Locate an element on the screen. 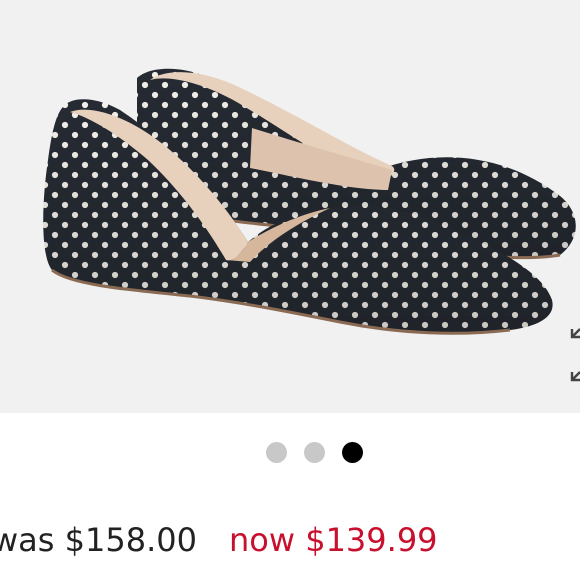  original-price: was $158.00 is located at coordinates (98, 540).